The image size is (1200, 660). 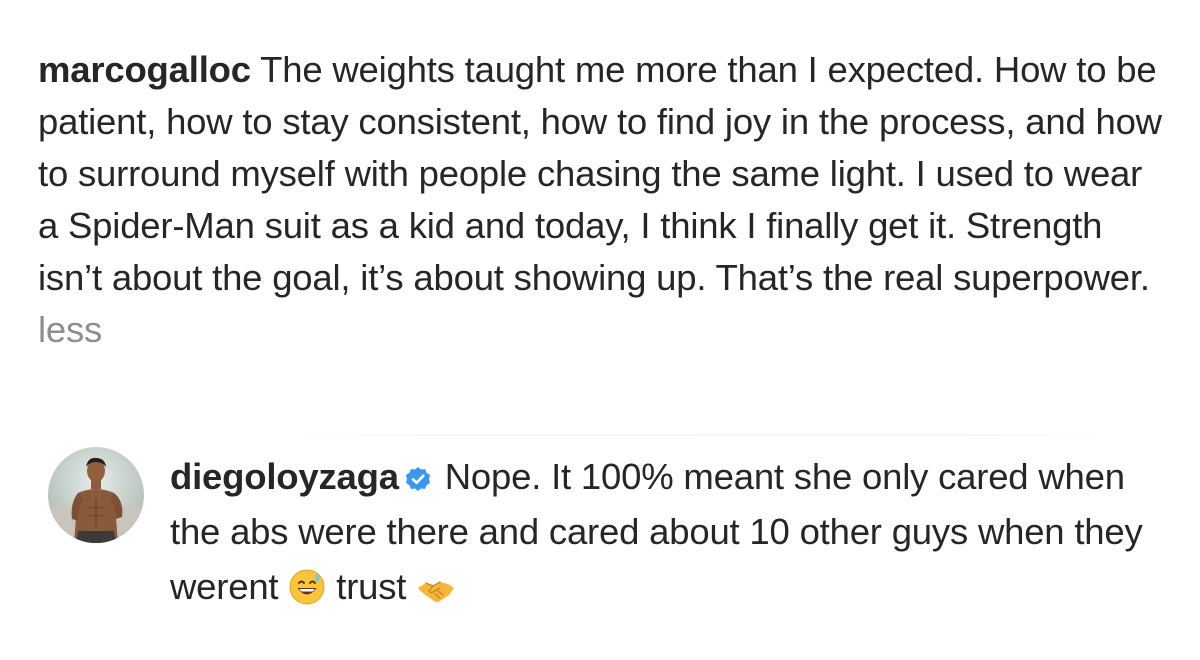 What do you see at coordinates (436, 593) in the screenshot?
I see `handshake-emoji` at bounding box center [436, 593].